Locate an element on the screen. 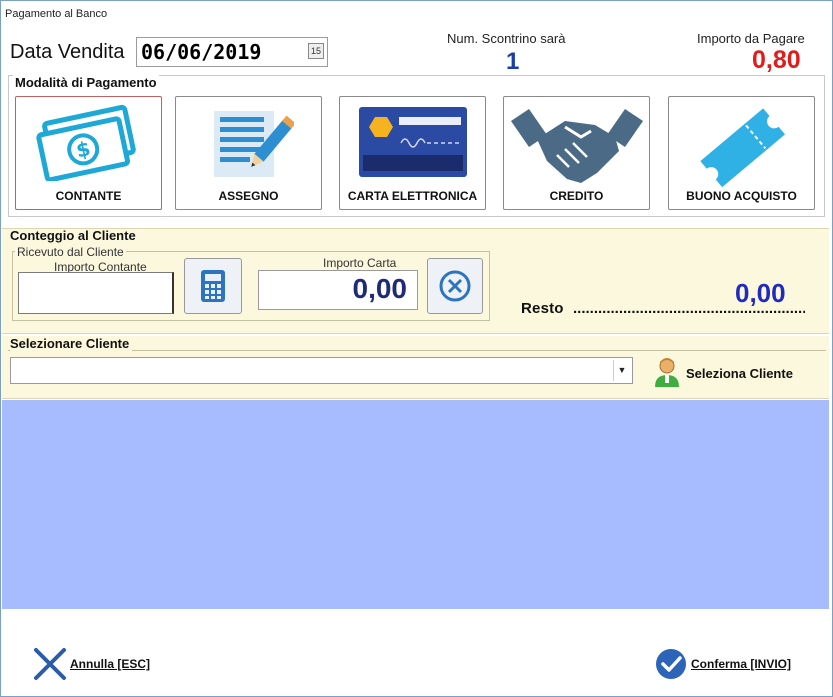 This screenshot has height=697, width=833. seleziona-cliente-label: Seleziona Cliente is located at coordinates (739, 373).